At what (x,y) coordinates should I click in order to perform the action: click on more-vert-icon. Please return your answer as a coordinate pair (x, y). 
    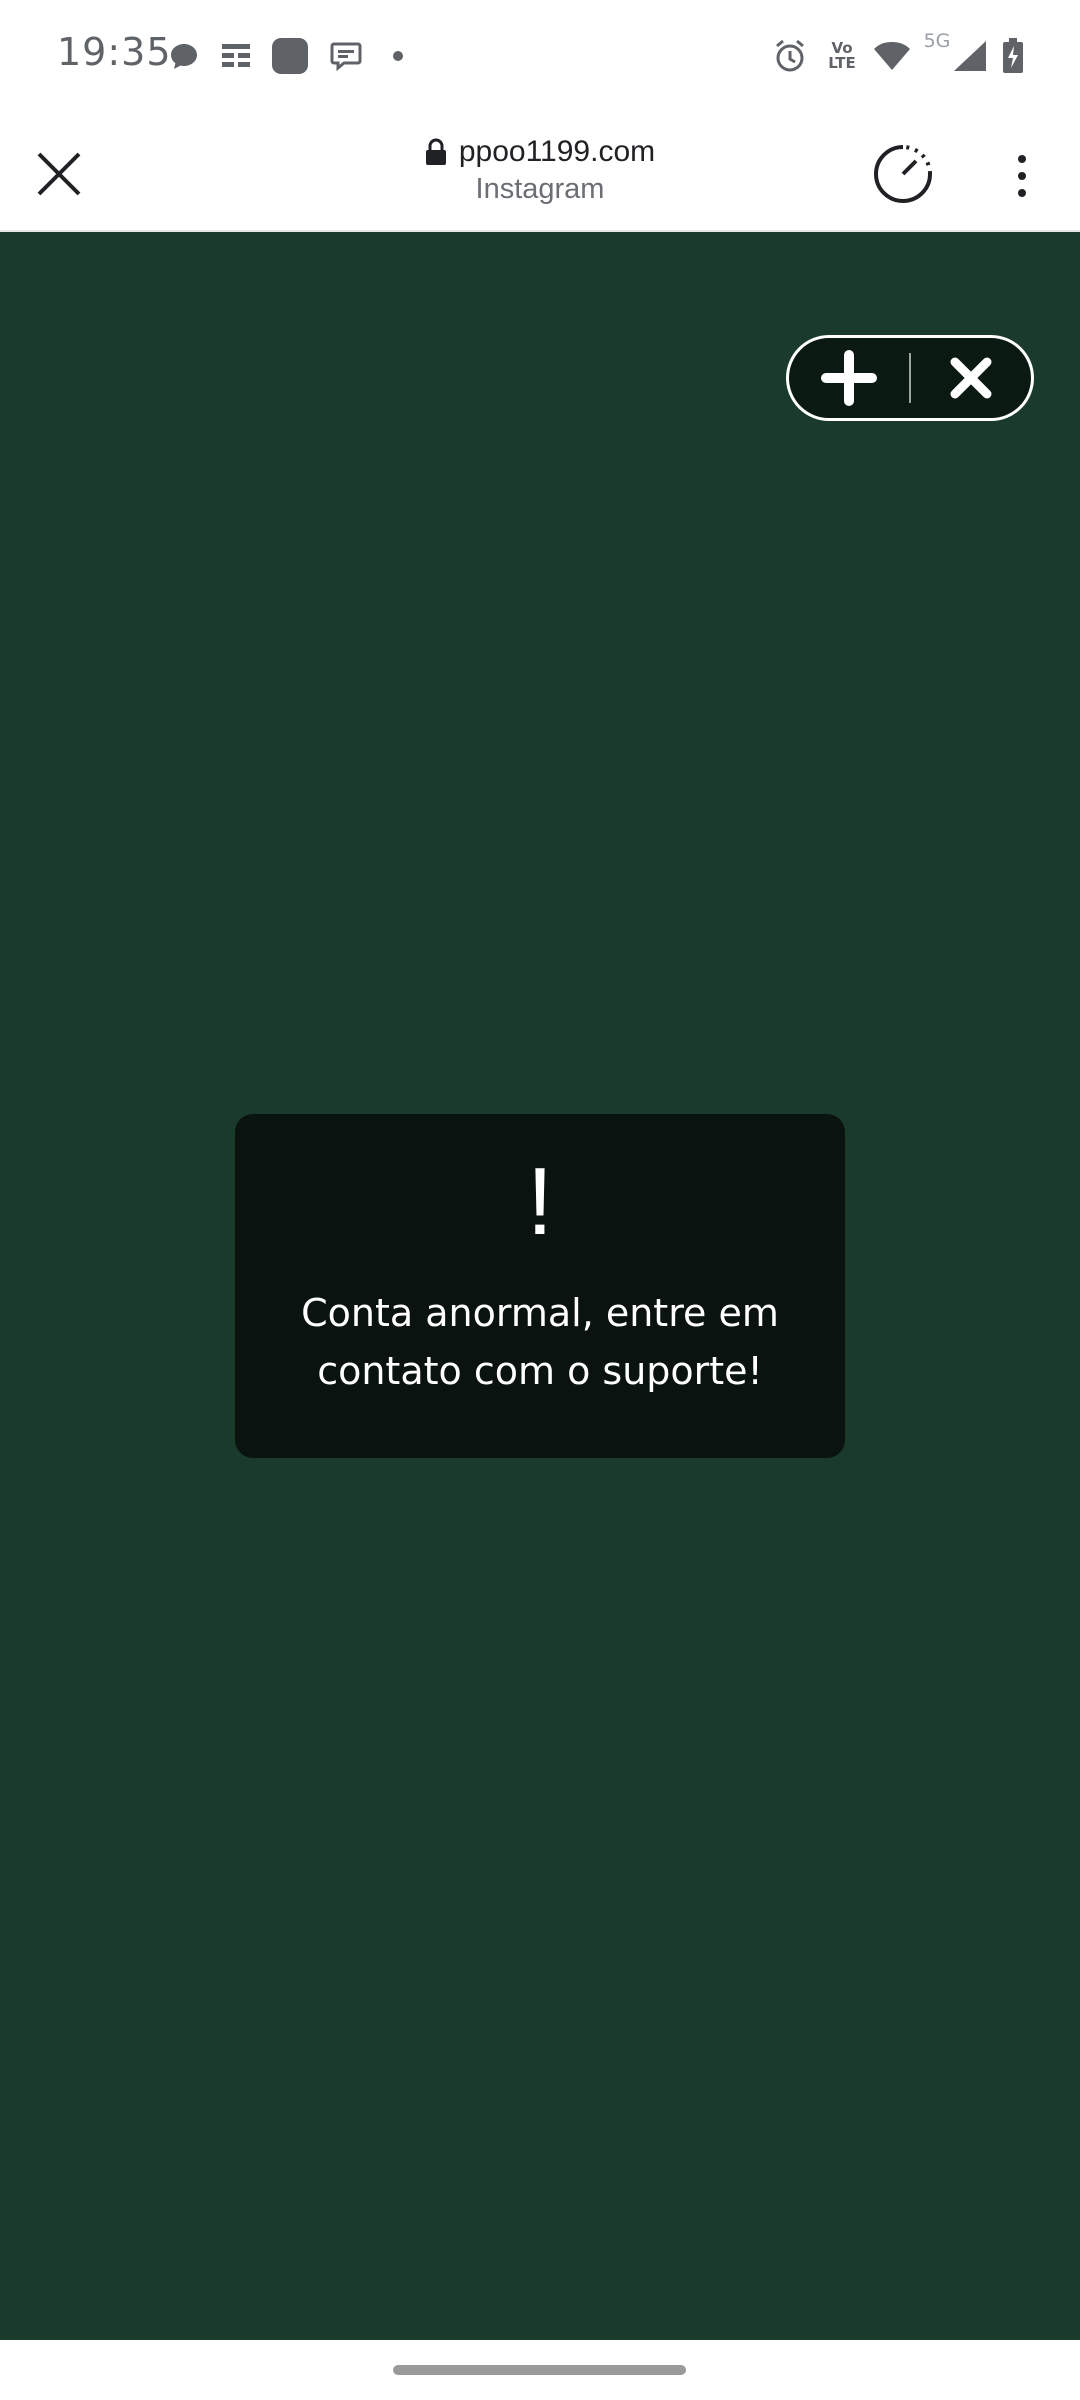
    Looking at the image, I should click on (1022, 176).